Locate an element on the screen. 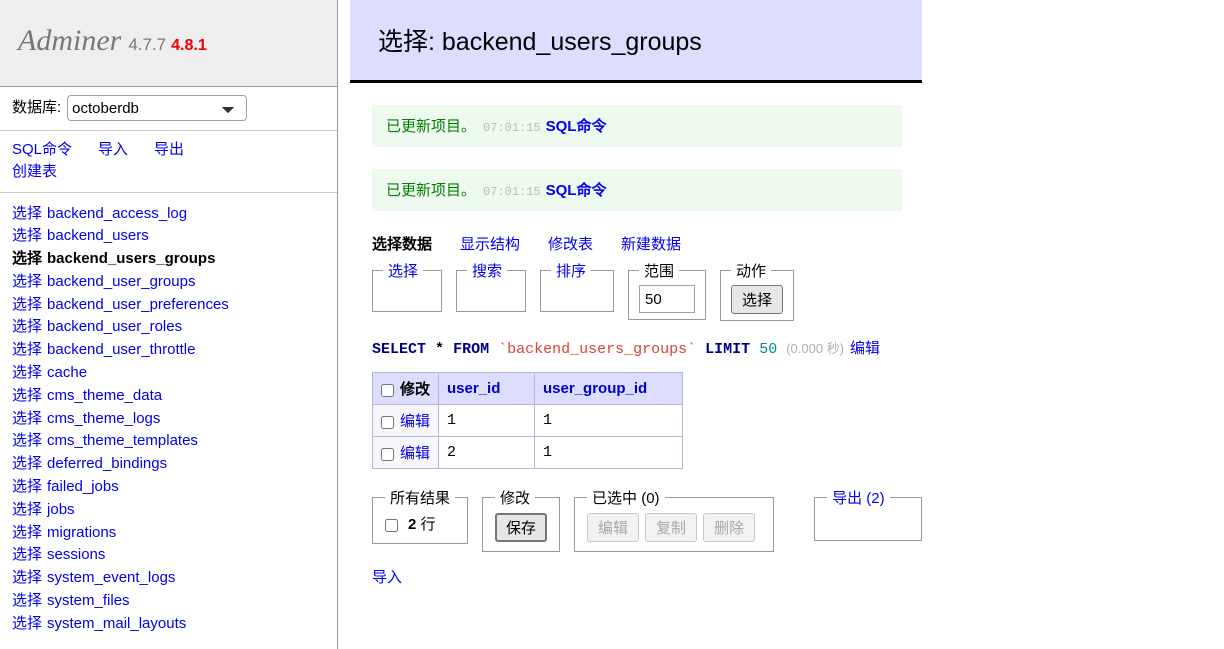  table-name-link: backend_user_throttle is located at coordinates (121, 349).